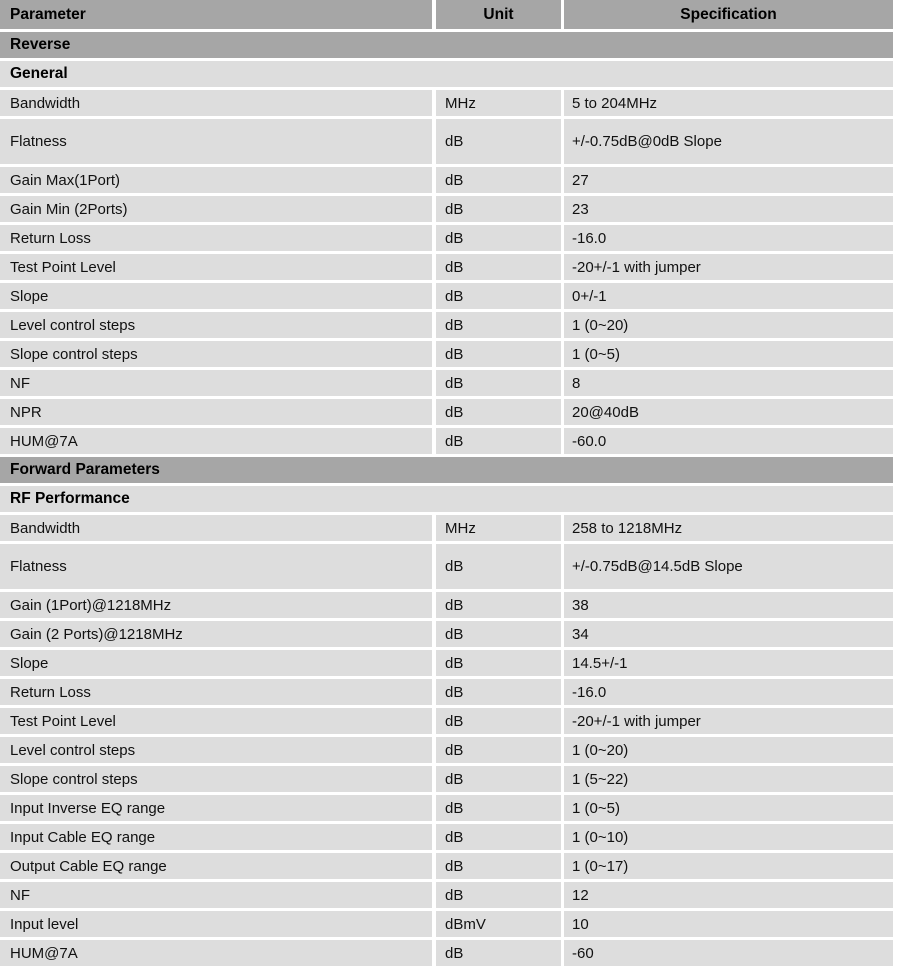 The height and width of the screenshot is (979, 900). I want to click on table-row: NF dB 8, so click(446, 383).